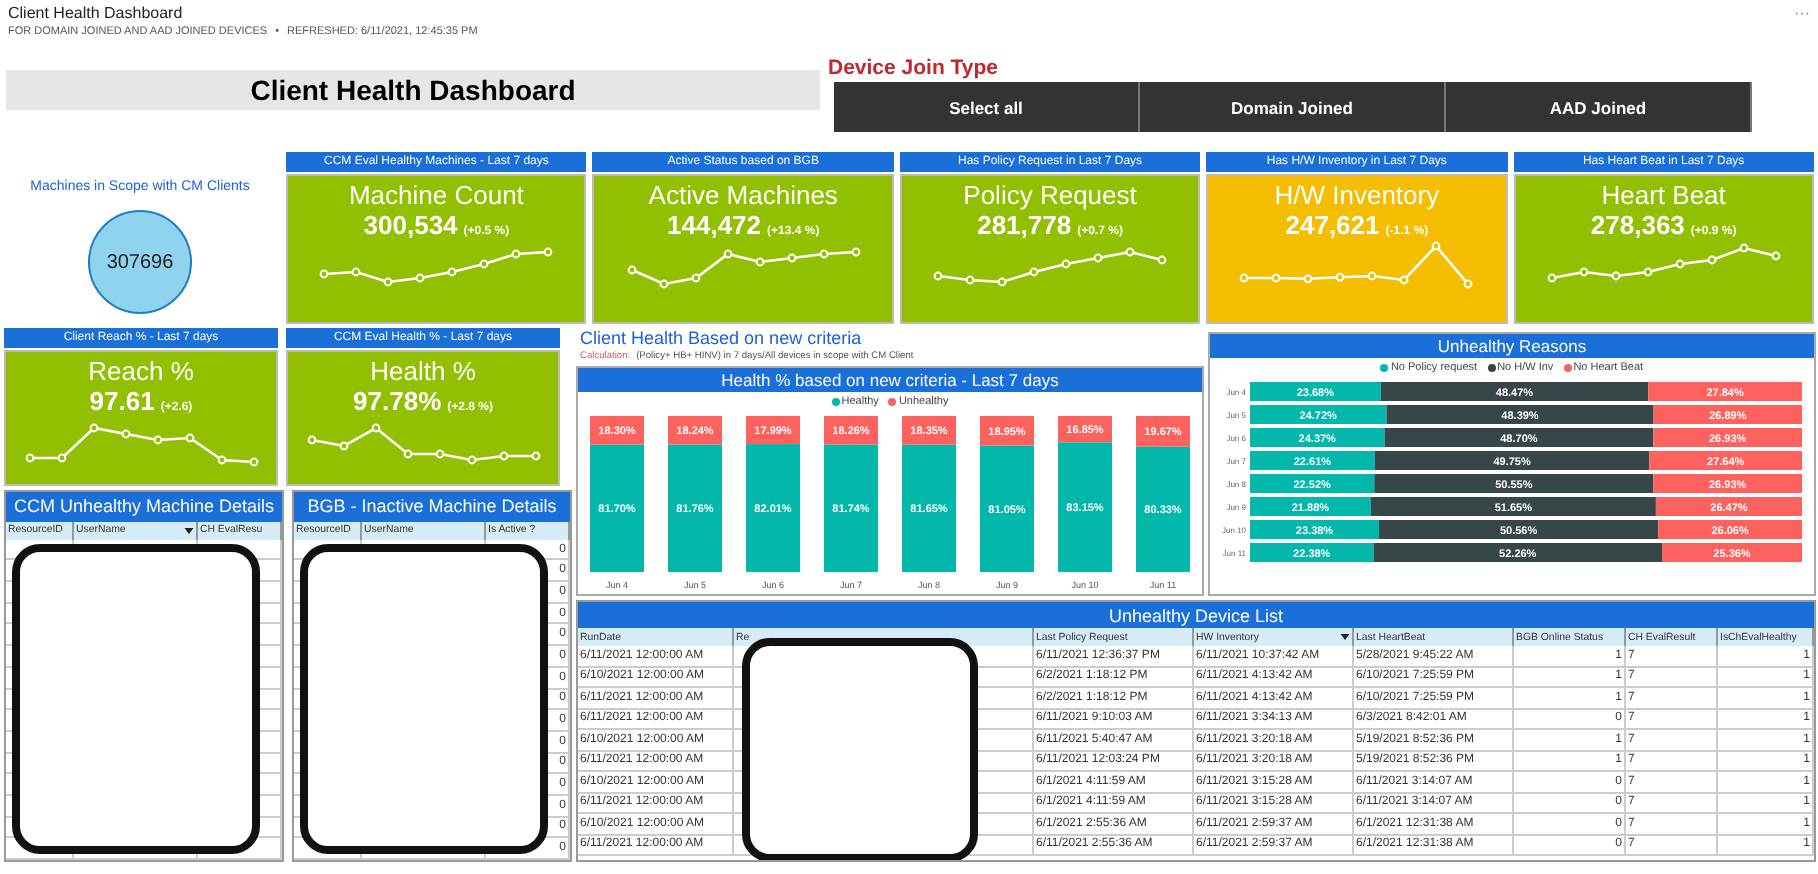  I want to click on kpi-title: Reach %, so click(141, 371).